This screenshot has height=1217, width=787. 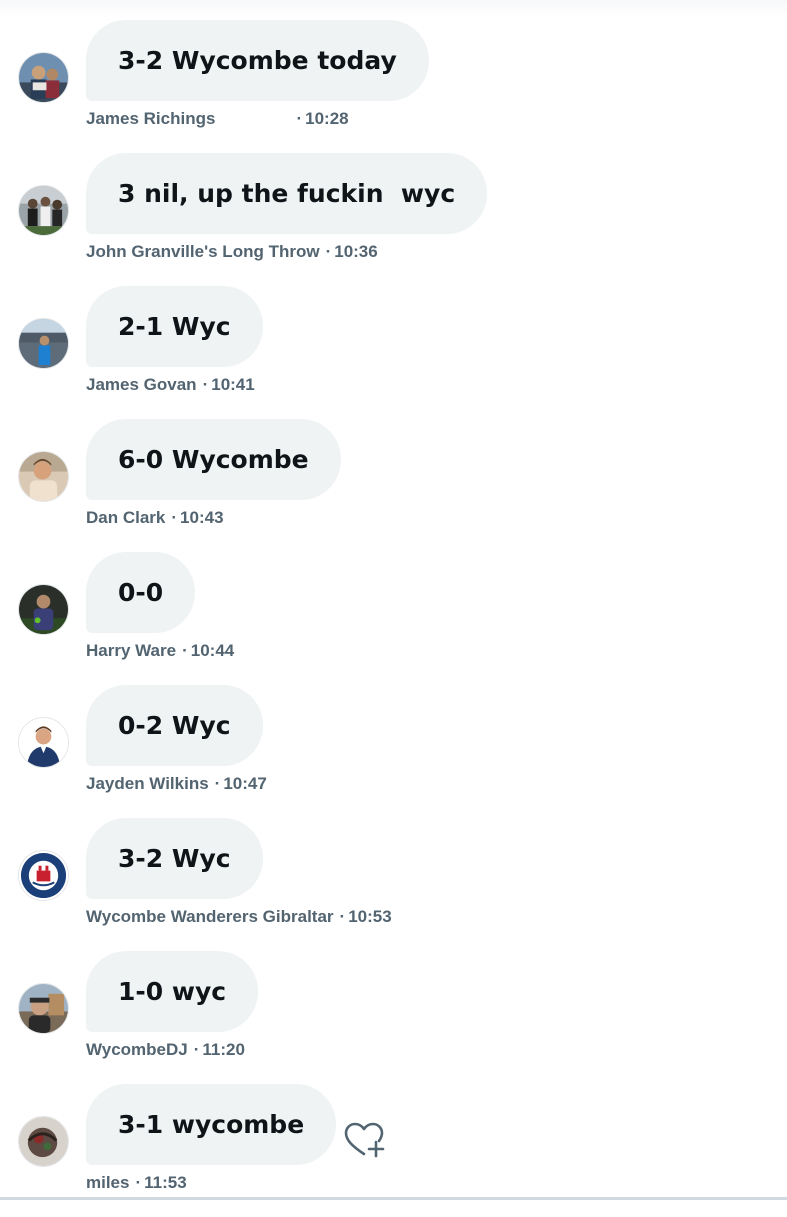 I want to click on malaysia-flag-icon, so click(x=281, y=139).